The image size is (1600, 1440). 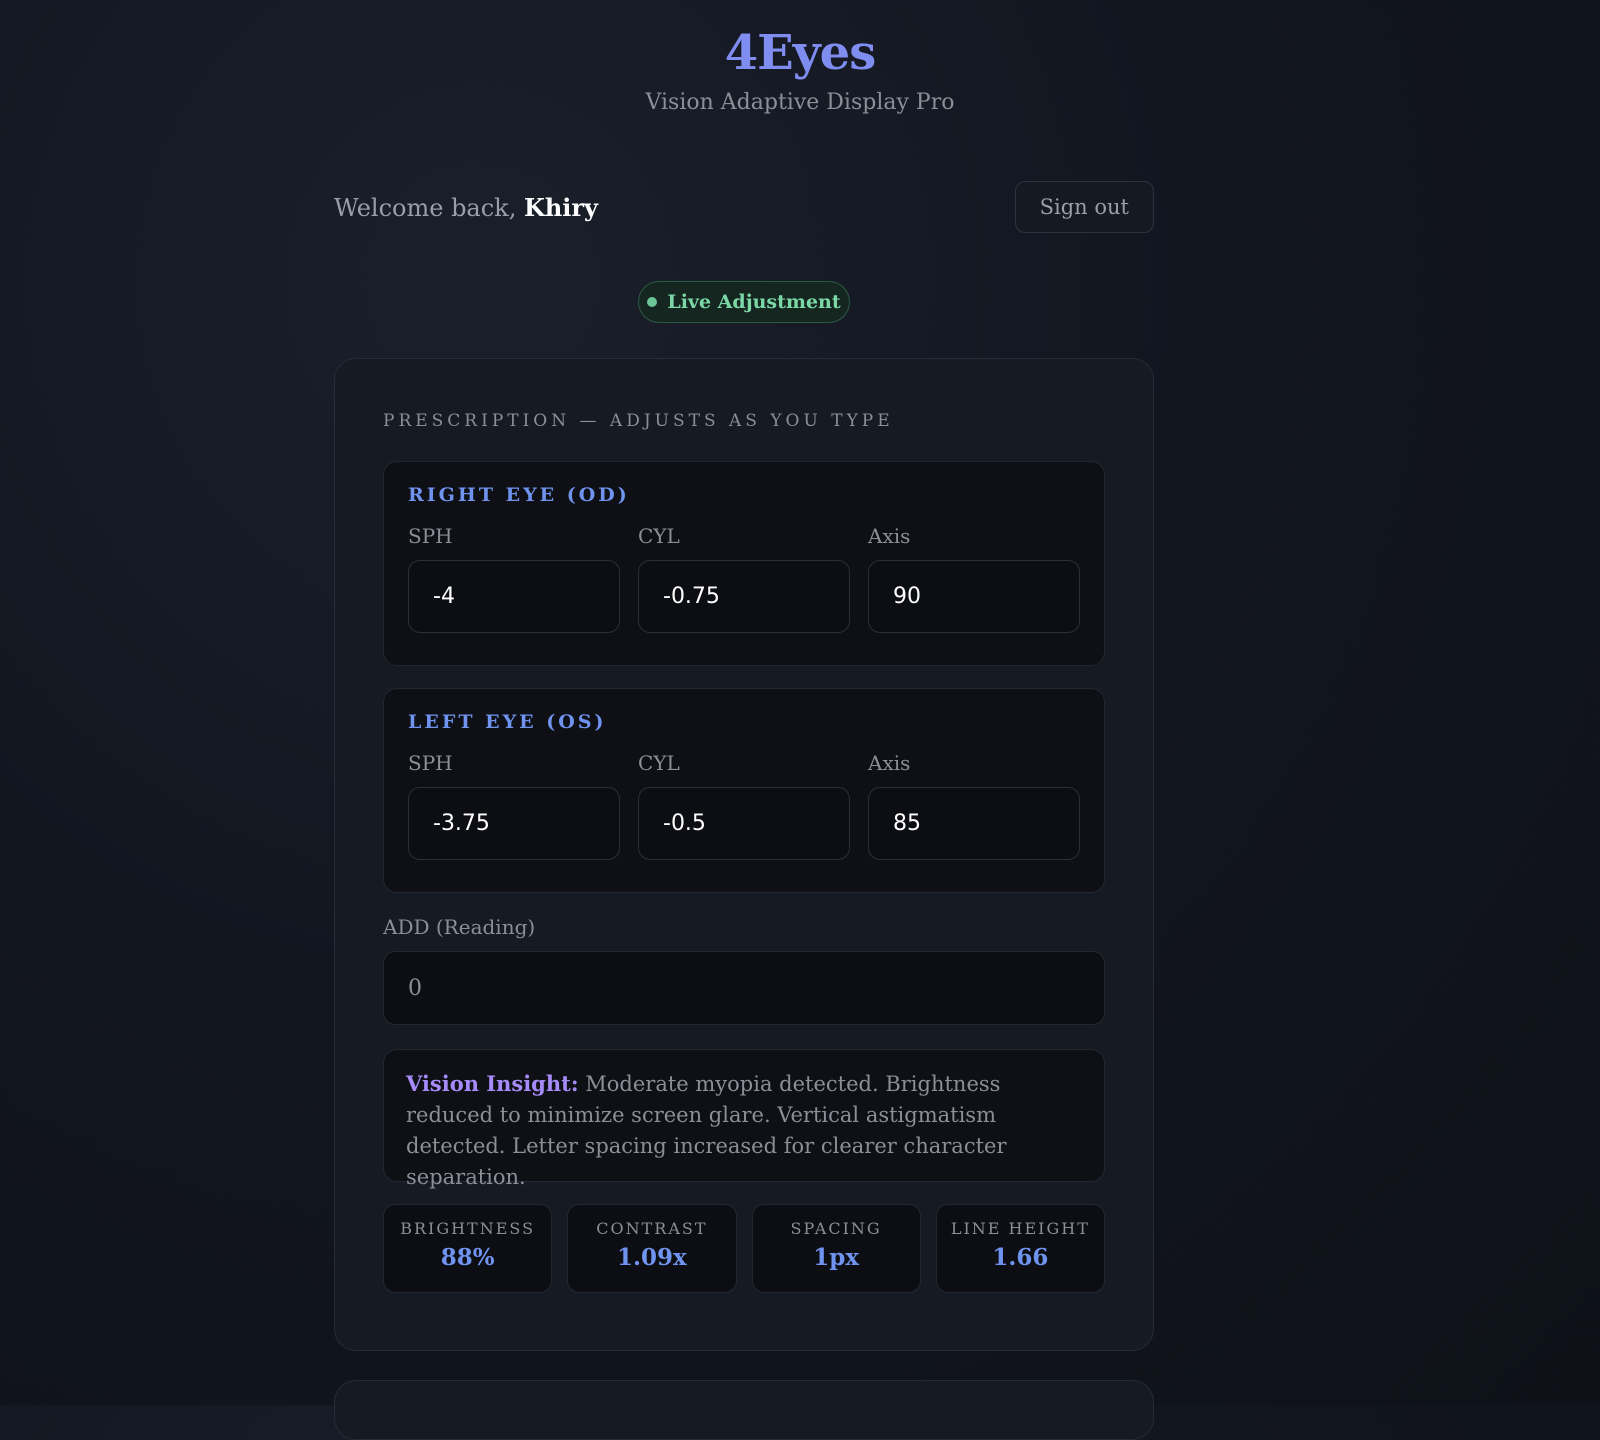 I want to click on right-eye-panel: RIGHT EYE (OD) SPH CYL Axis, so click(x=744, y=563).